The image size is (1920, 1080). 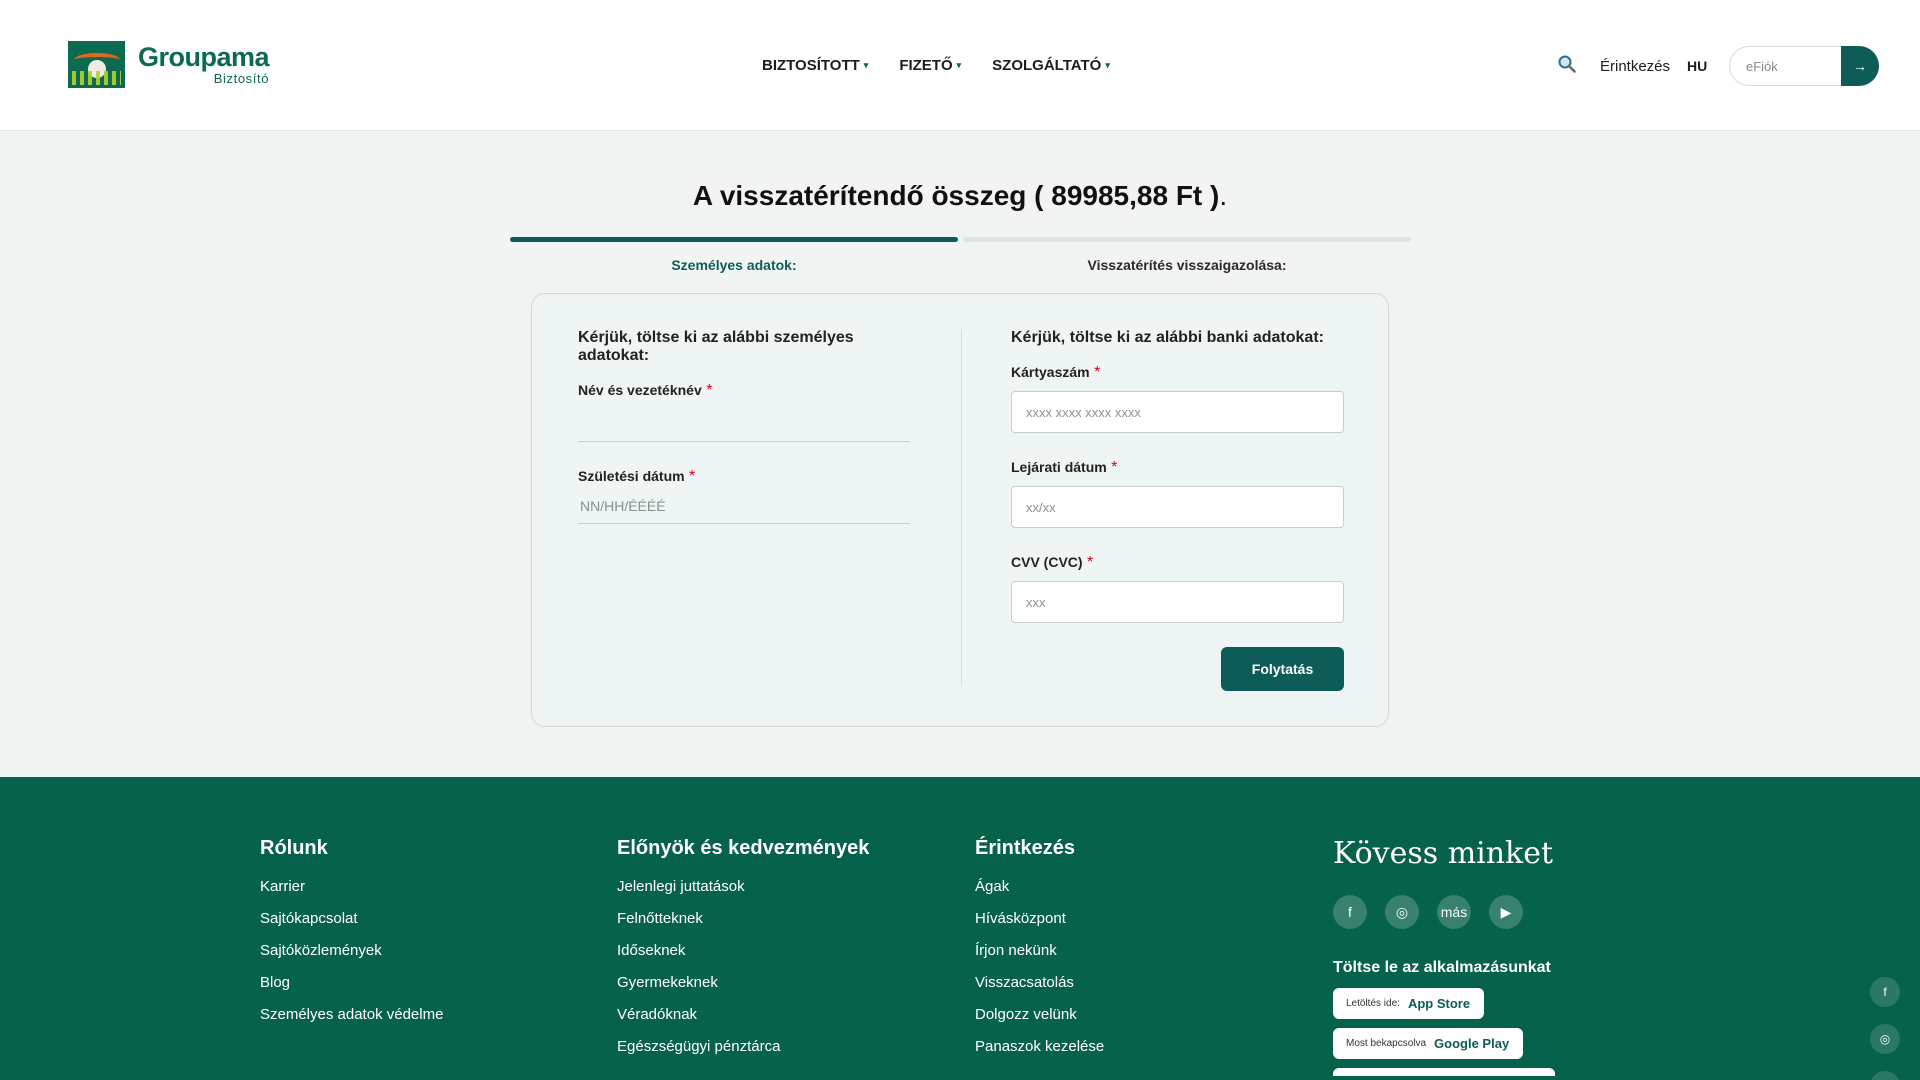 I want to click on nav-item-szolgaltato: SZOLGÁLTATÓ ▾, so click(x=1051, y=65).